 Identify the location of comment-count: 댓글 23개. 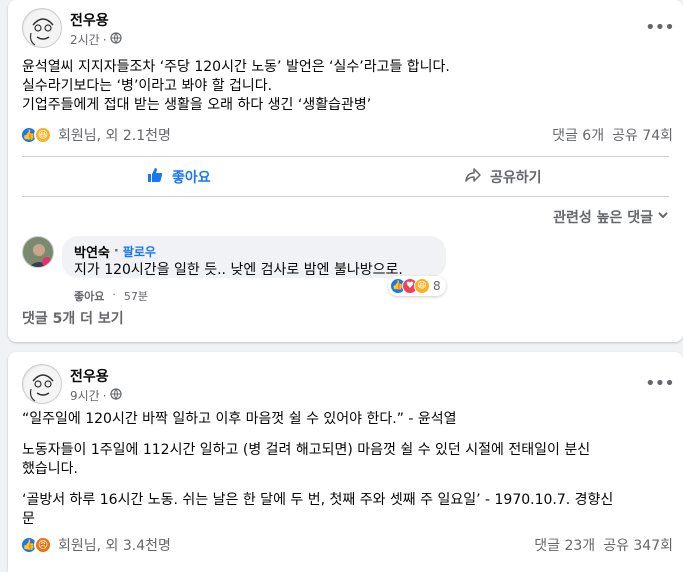
(564, 545).